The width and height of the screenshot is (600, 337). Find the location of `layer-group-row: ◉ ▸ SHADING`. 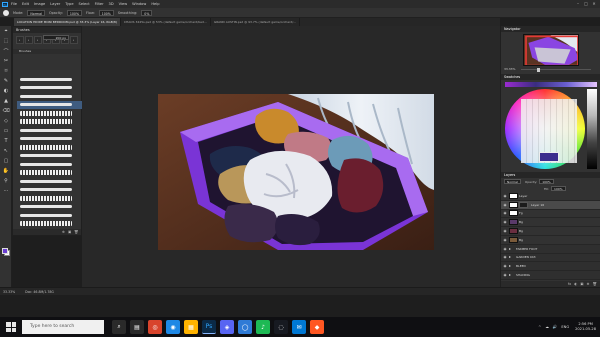

layer-group-row: ◉ ▸ SHADING is located at coordinates (550, 275).